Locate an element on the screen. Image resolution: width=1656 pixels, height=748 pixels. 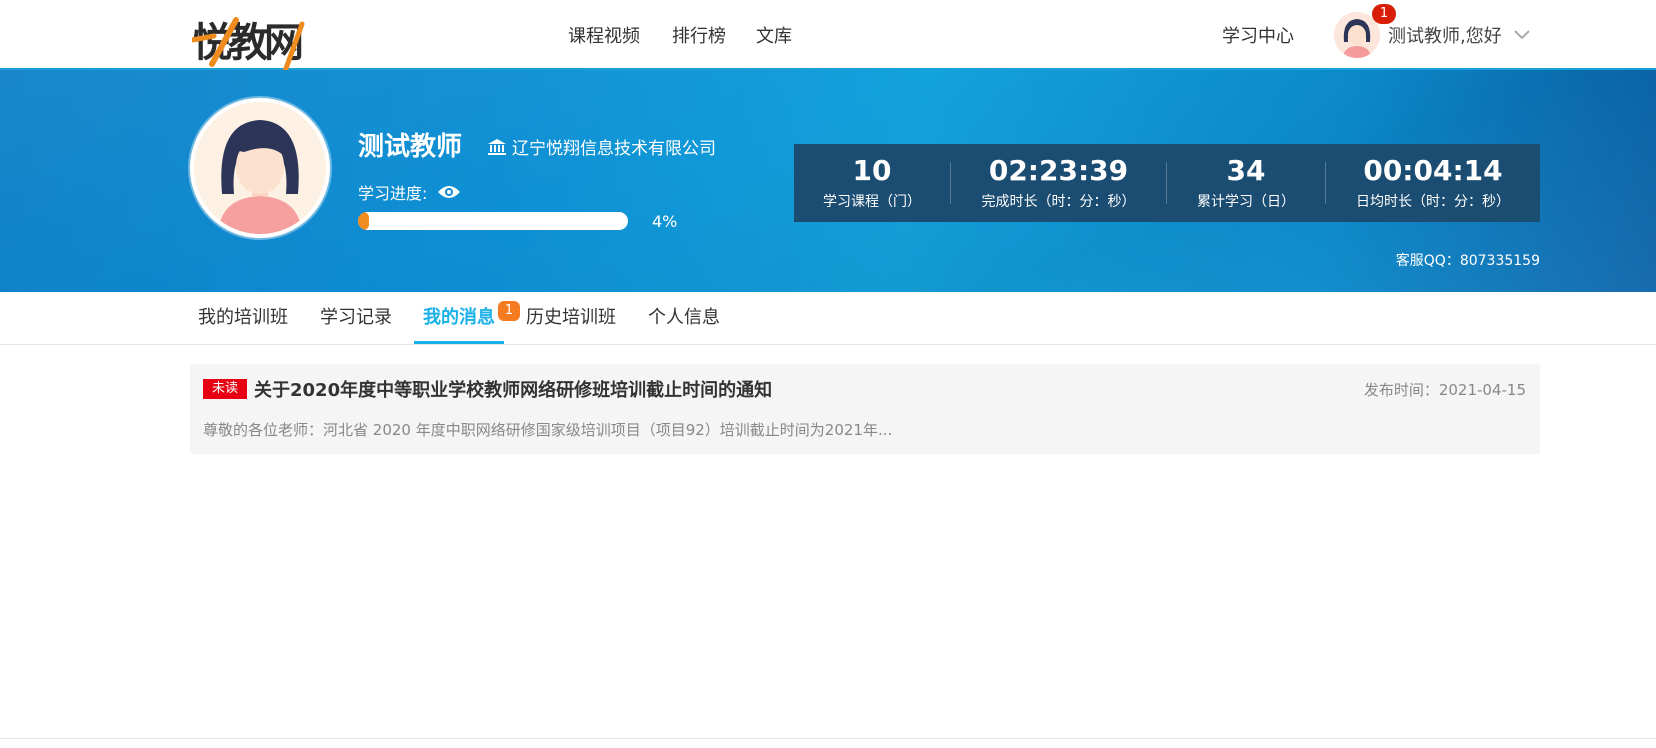
stat-total-days: 34 累计学习（日） is located at coordinates (1246, 183).